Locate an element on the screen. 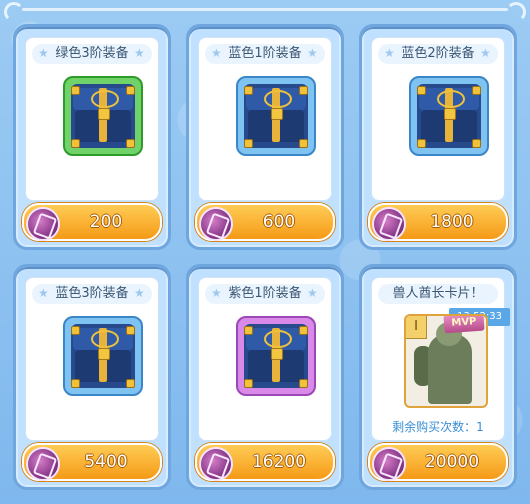 Image resolution: width=530 pixels, height=504 pixels. shop-item-1: 绿色3阶装备 ★ ★ 200 is located at coordinates (92, 137).